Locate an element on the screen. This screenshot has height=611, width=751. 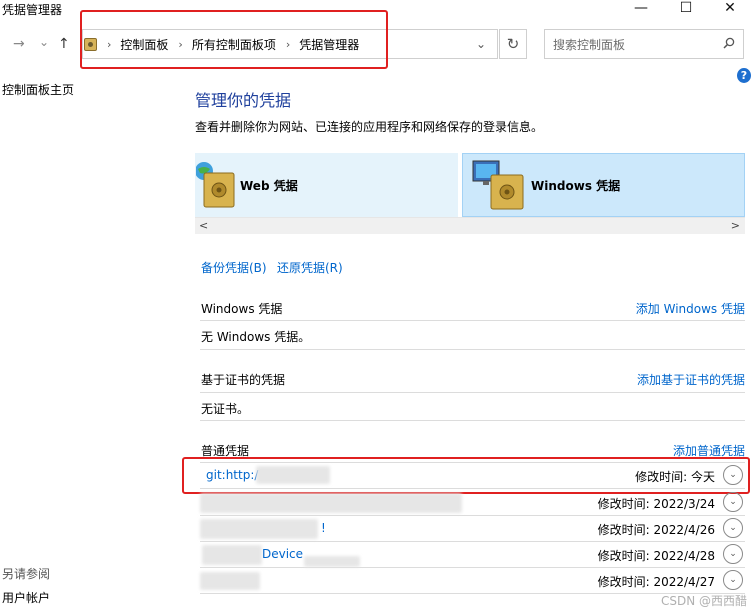
credential-modified: 修改时间: 2022/4/26 is located at coordinates (656, 530).